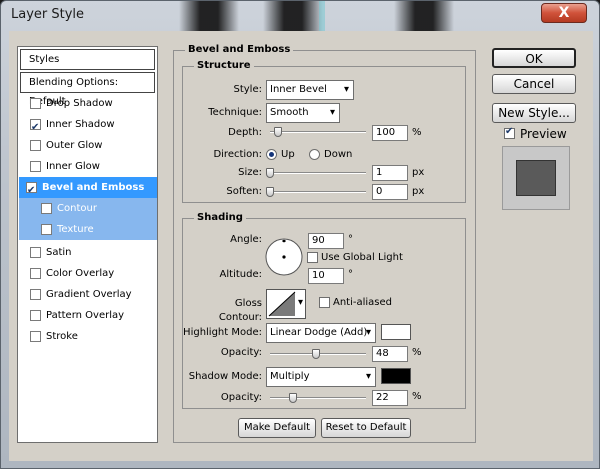  What do you see at coordinates (246, 239) in the screenshot?
I see `angle-label: Angle:` at bounding box center [246, 239].